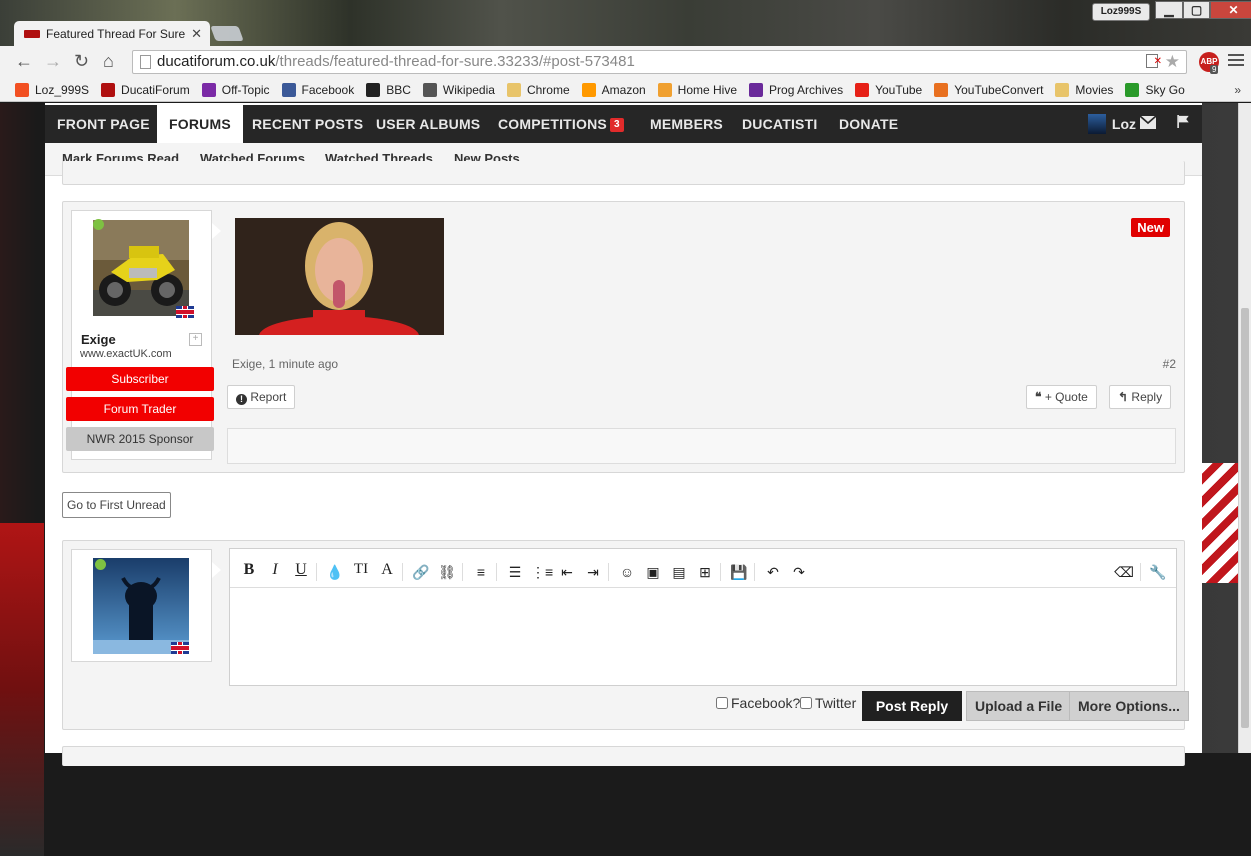 The width and height of the screenshot is (1251, 856). I want to click on reply-button: ↰ Reply, so click(1140, 397).